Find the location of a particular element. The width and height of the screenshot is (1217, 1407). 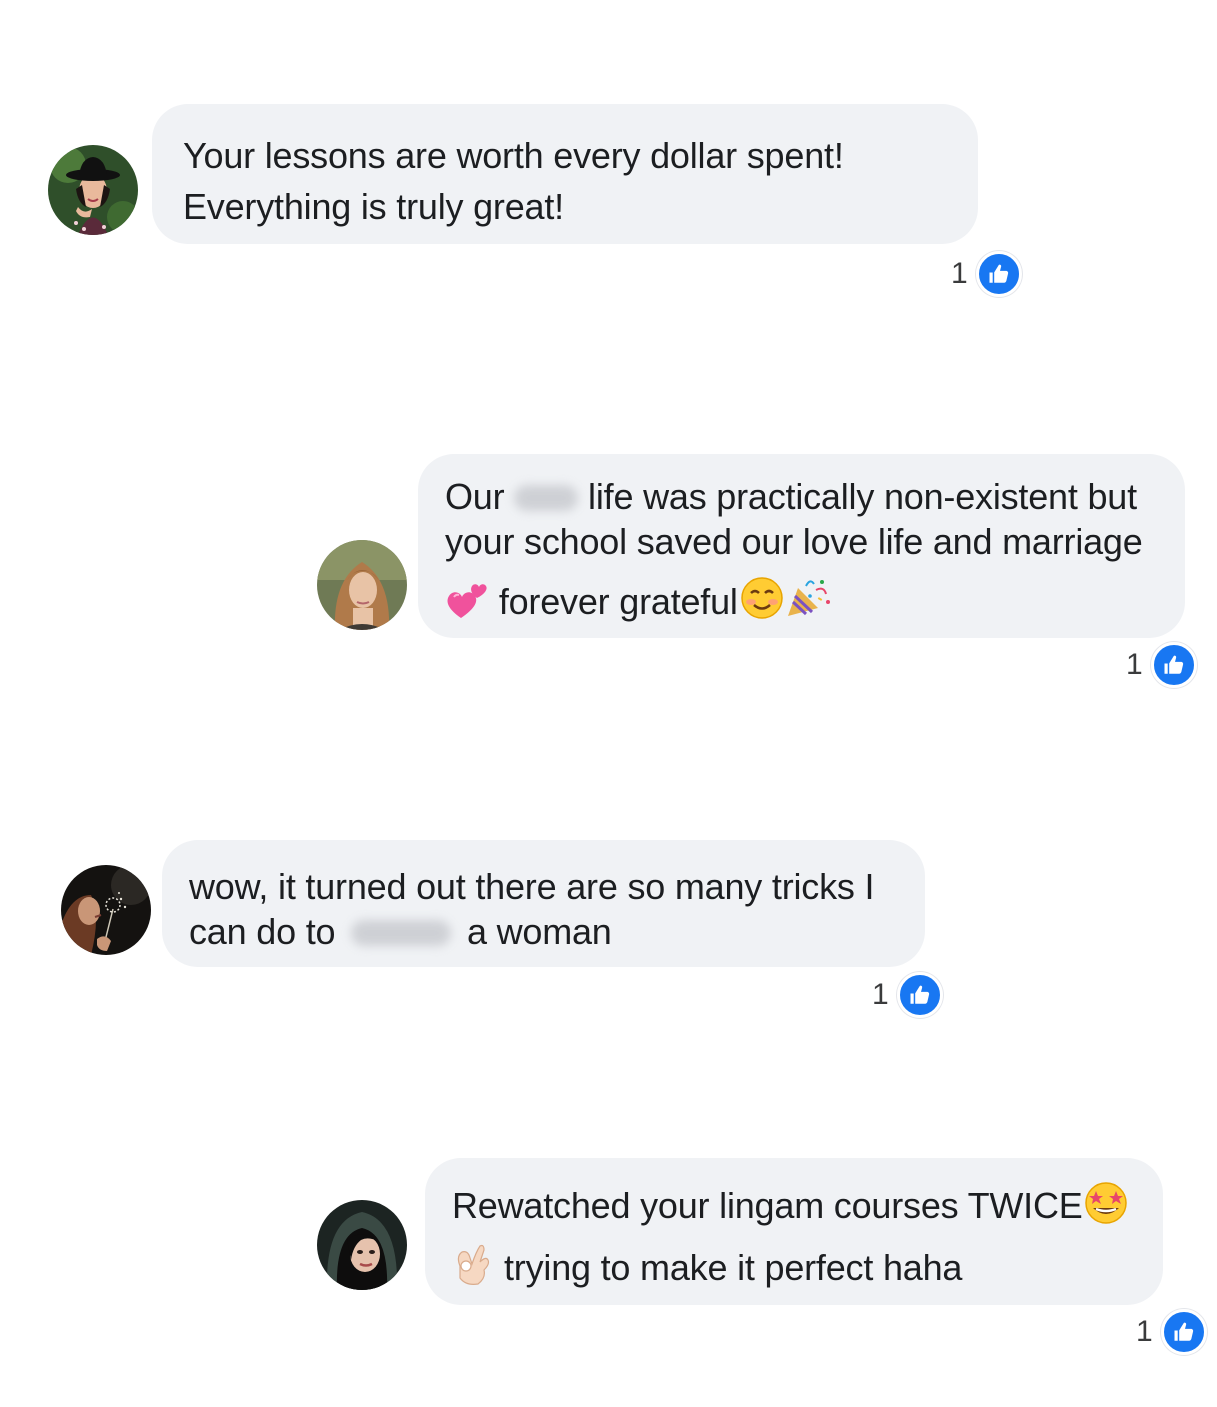

two-hearts-emoji-icon is located at coordinates (467, 600).